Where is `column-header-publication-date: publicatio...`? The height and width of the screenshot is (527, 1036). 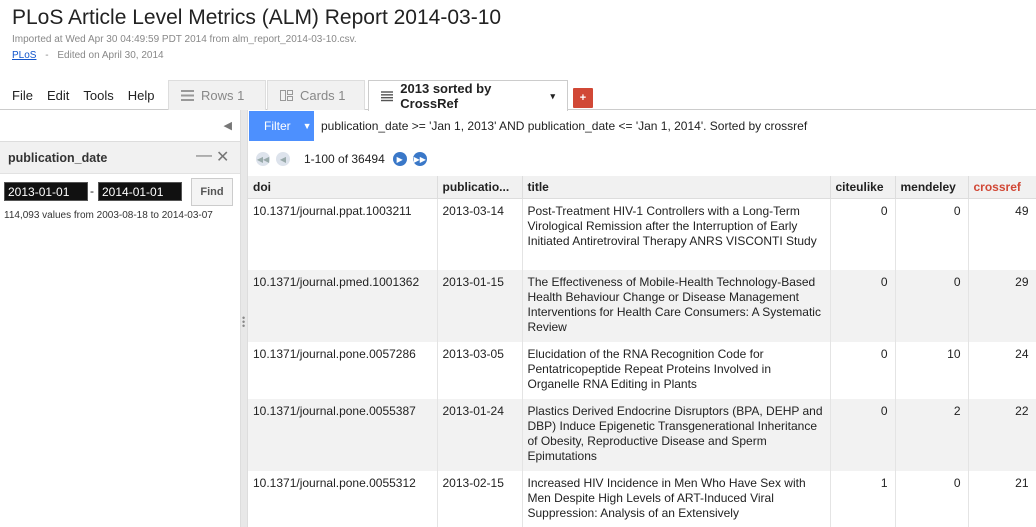 column-header-publication-date: publicatio... is located at coordinates (480, 187).